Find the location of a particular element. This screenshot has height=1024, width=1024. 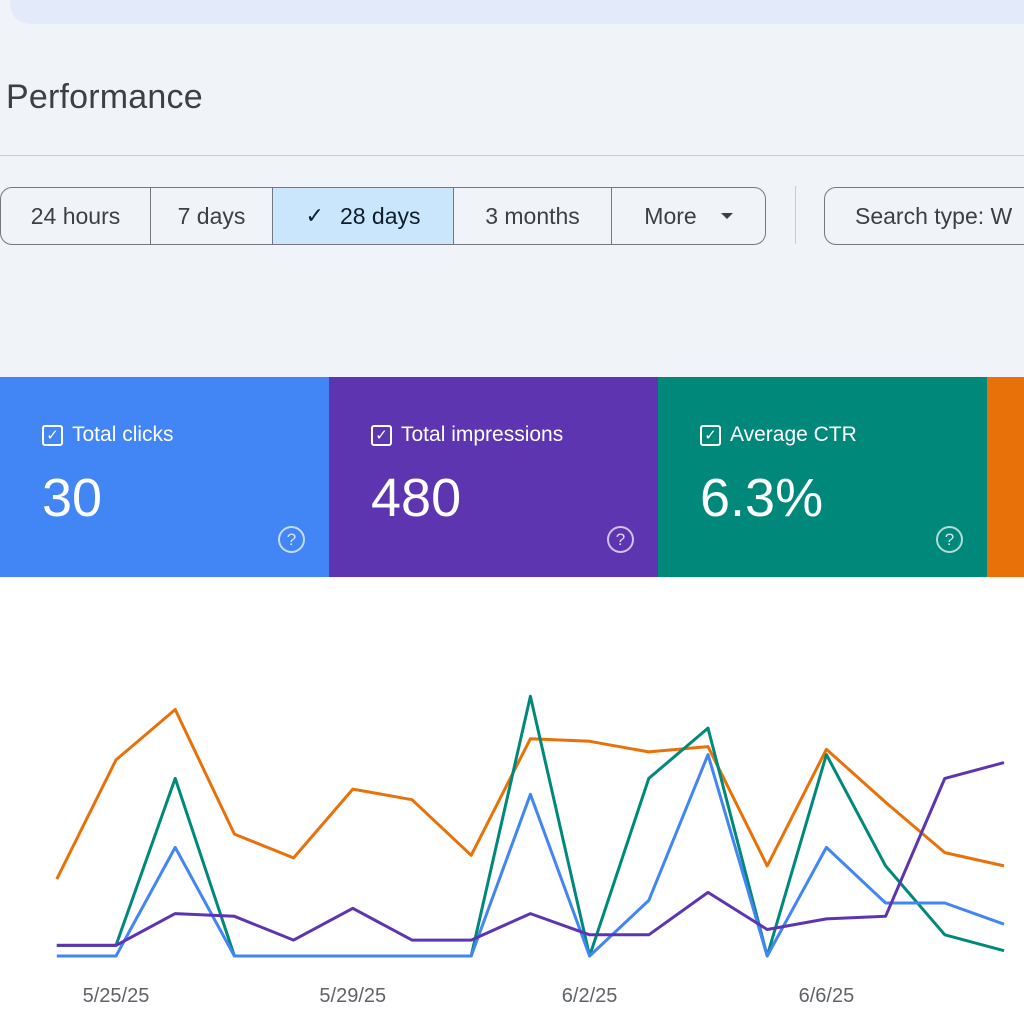

range-3-months-button: 3 months is located at coordinates (533, 216).